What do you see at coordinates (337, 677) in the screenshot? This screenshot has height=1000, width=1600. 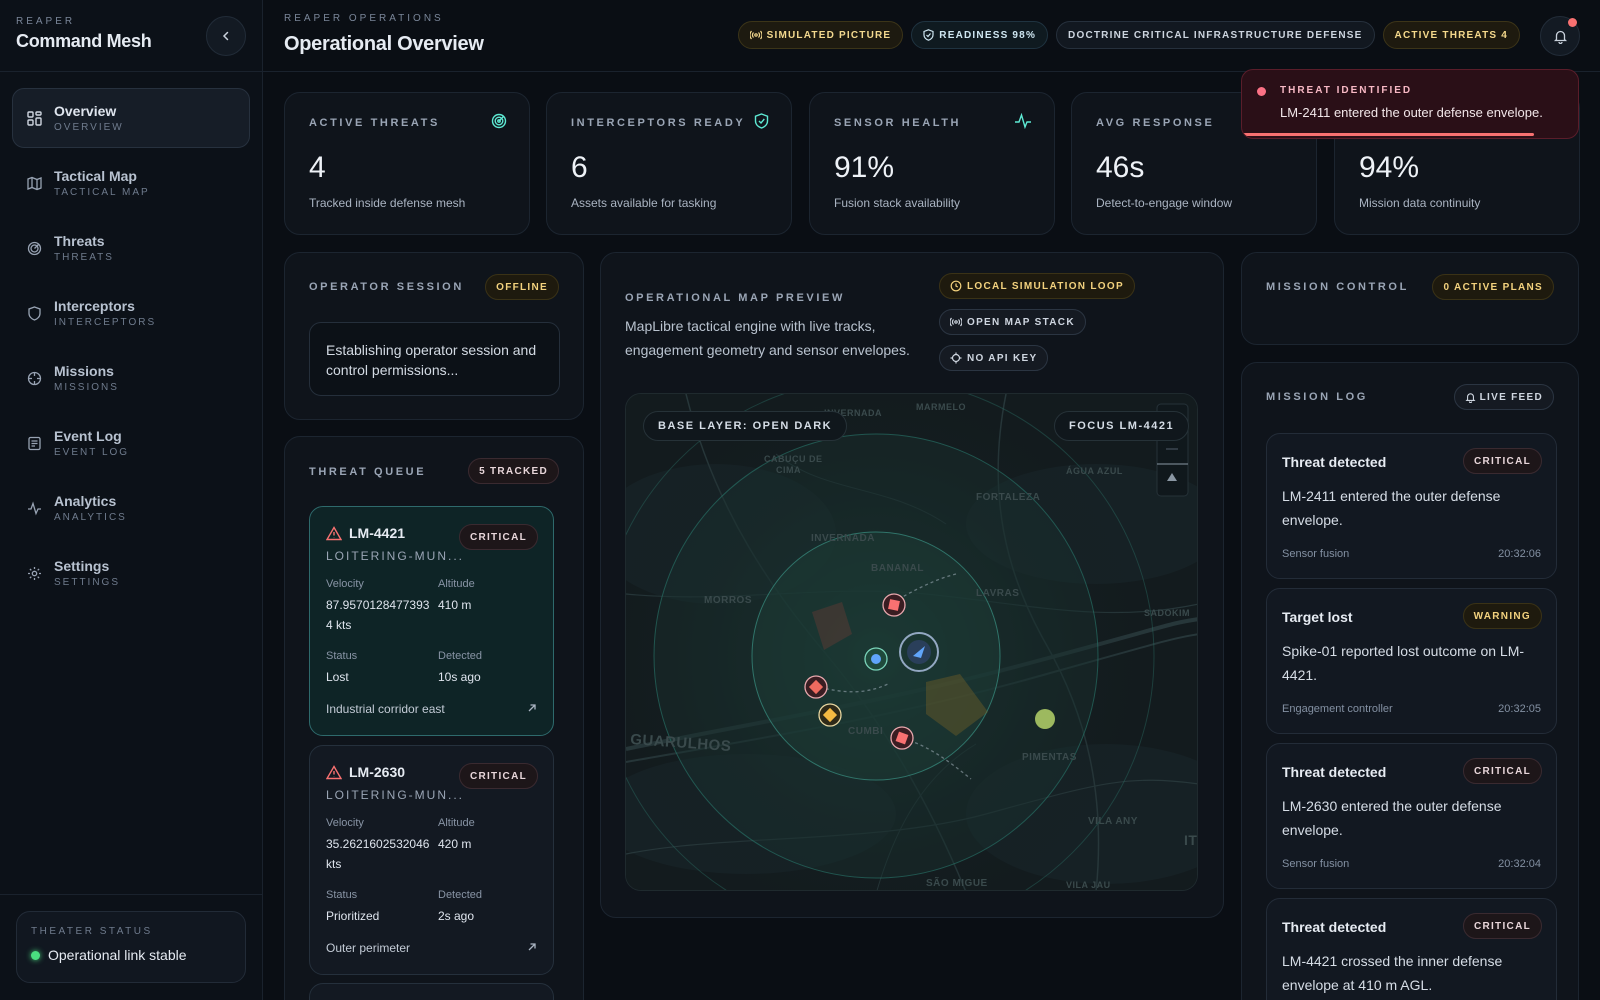 I see `status-value: Lost` at bounding box center [337, 677].